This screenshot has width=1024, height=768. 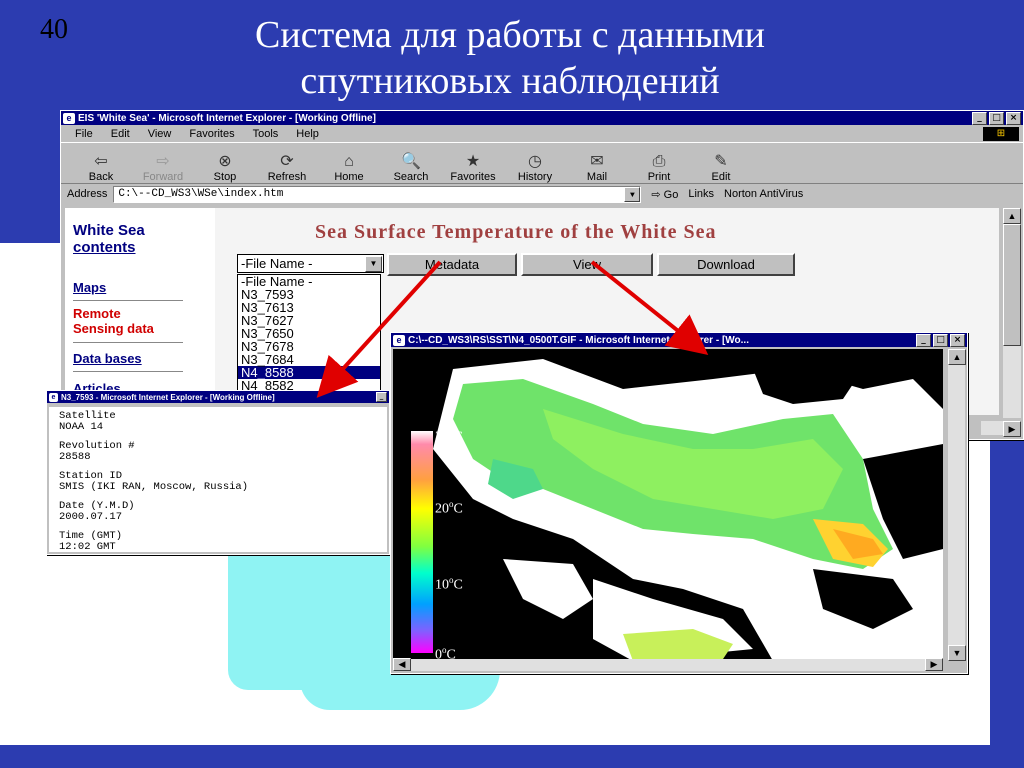 I want to click on arrow-to-metadata, so click(x=379, y=329).